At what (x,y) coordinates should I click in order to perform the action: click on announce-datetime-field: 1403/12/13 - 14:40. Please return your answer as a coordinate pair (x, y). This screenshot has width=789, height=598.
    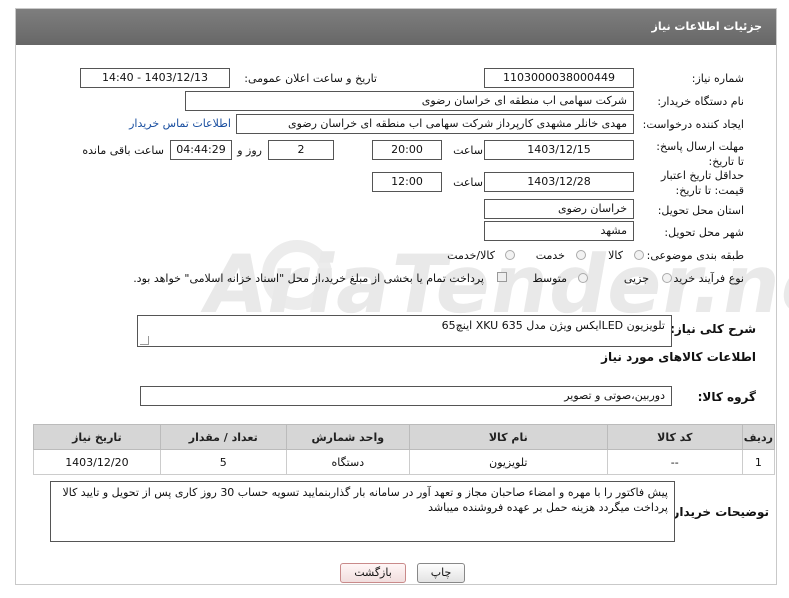
    Looking at the image, I should click on (155, 78).